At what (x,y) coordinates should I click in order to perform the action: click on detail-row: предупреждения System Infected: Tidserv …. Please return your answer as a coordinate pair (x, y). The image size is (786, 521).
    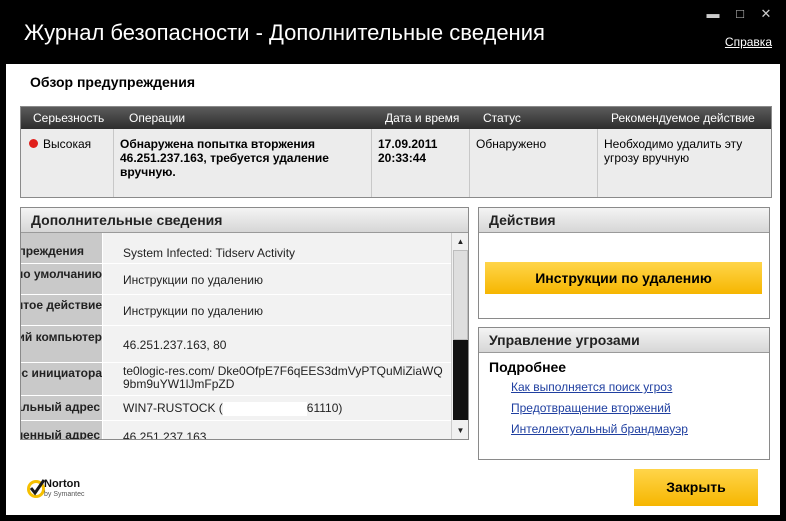
    Looking at the image, I should click on (236, 248).